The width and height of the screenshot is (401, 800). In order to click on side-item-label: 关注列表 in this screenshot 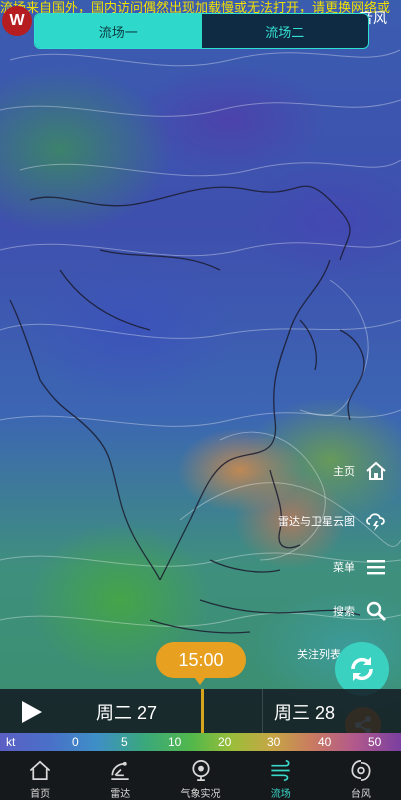, I will do `click(319, 655)`.